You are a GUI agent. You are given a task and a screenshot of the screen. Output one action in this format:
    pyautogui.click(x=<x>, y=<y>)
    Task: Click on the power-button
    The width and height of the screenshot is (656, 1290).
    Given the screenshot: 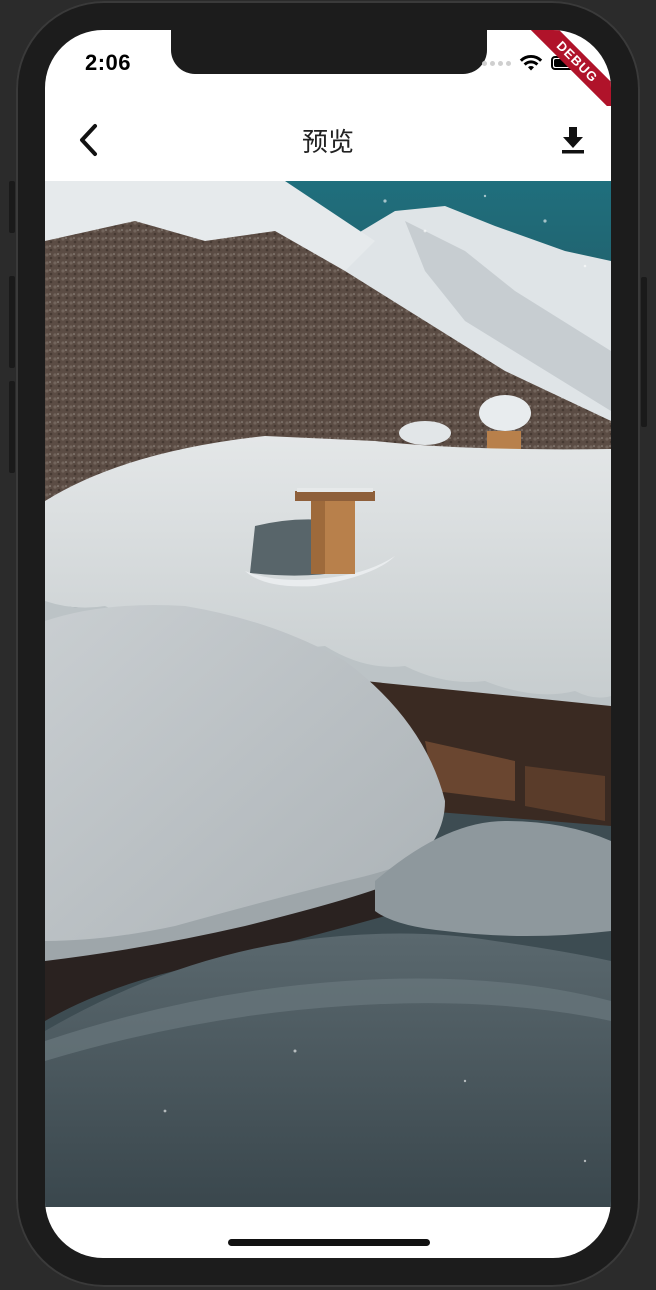 What is the action you would take?
    pyautogui.click(x=644, y=352)
    